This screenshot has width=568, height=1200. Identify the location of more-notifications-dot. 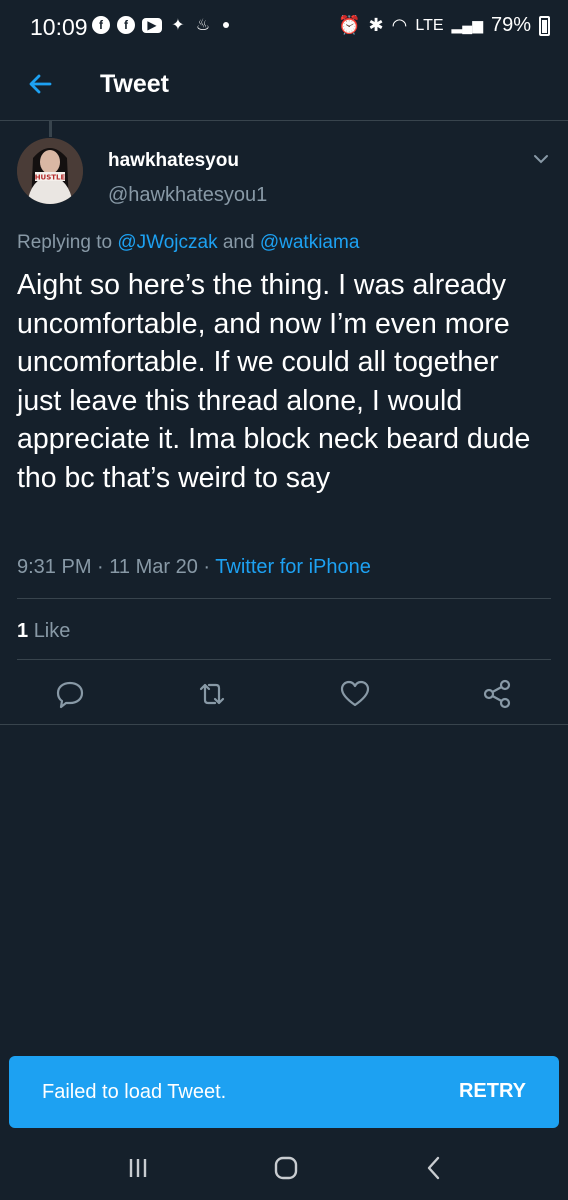
(226, 25).